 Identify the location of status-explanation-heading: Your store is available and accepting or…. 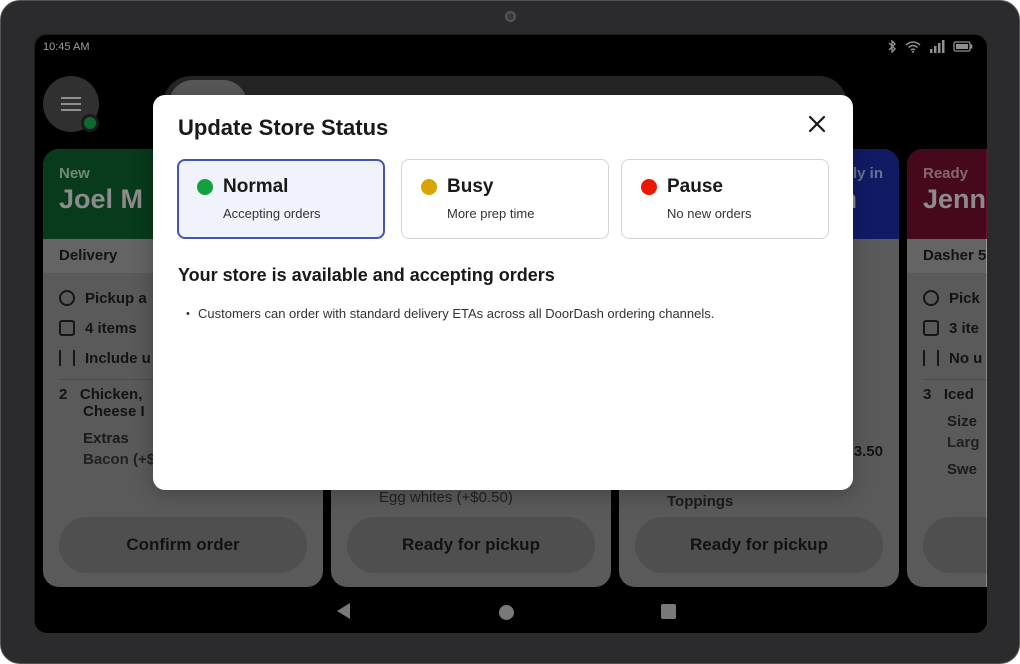
(366, 275).